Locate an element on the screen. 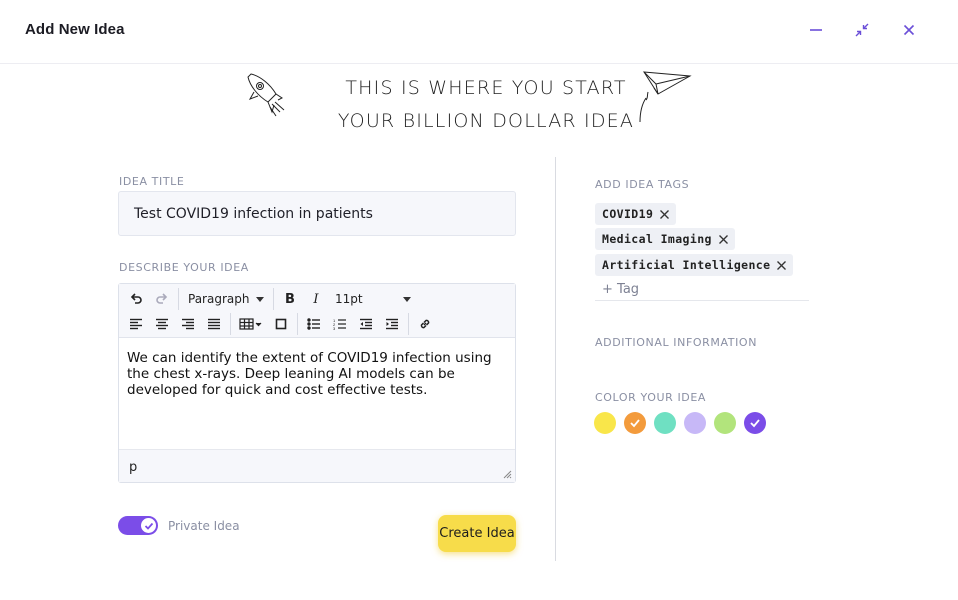 The height and width of the screenshot is (600, 958). align-left-icon is located at coordinates (136, 324).